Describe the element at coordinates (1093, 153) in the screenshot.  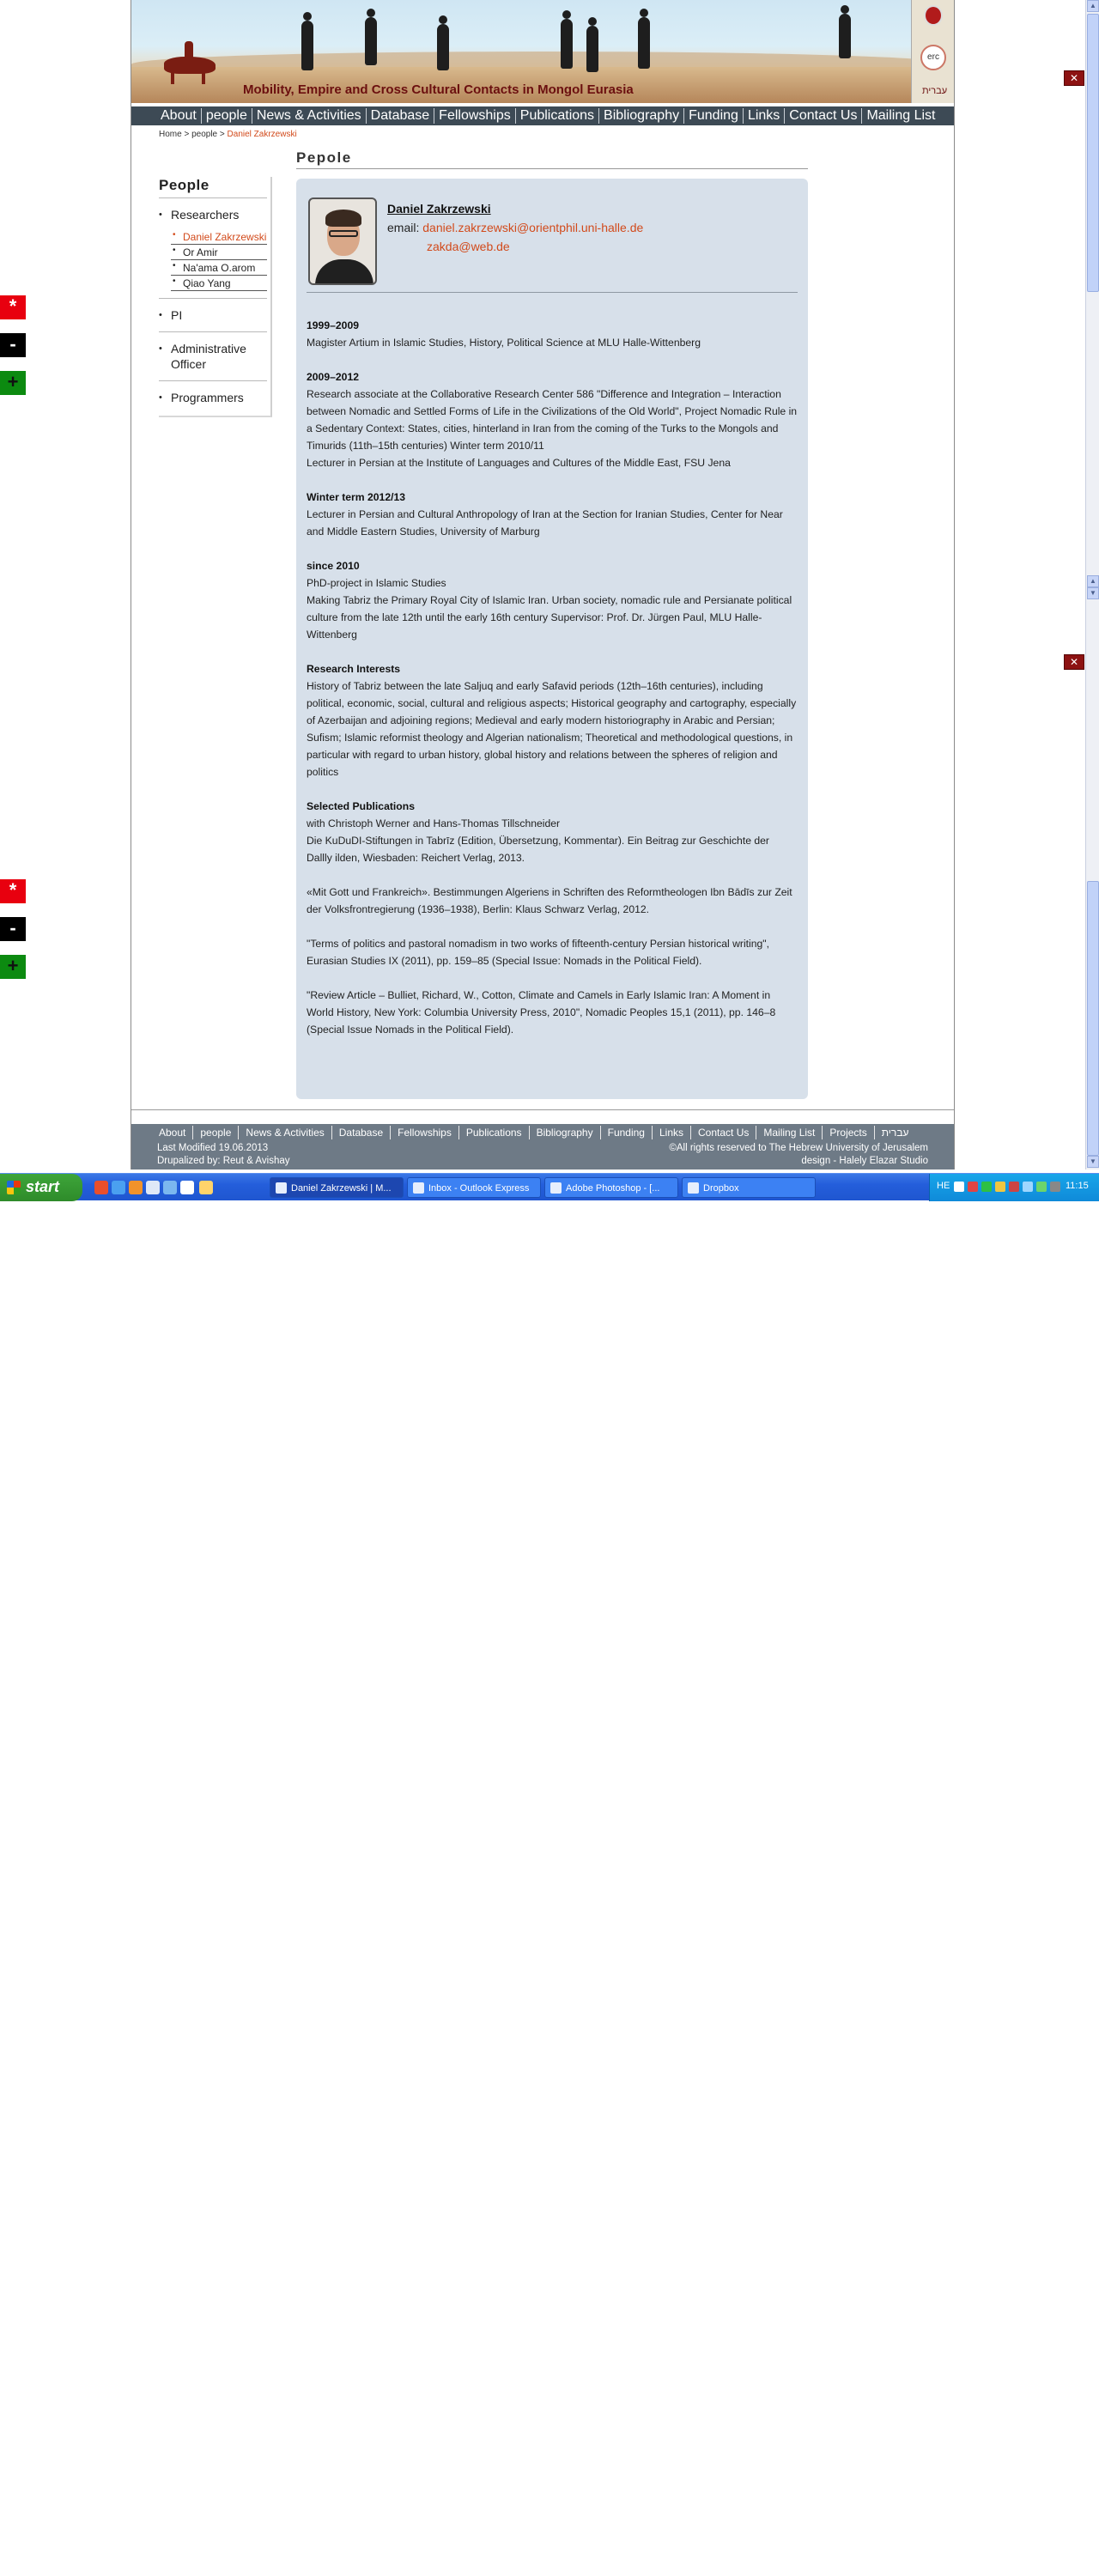
I see `scroll-thumb` at that location.